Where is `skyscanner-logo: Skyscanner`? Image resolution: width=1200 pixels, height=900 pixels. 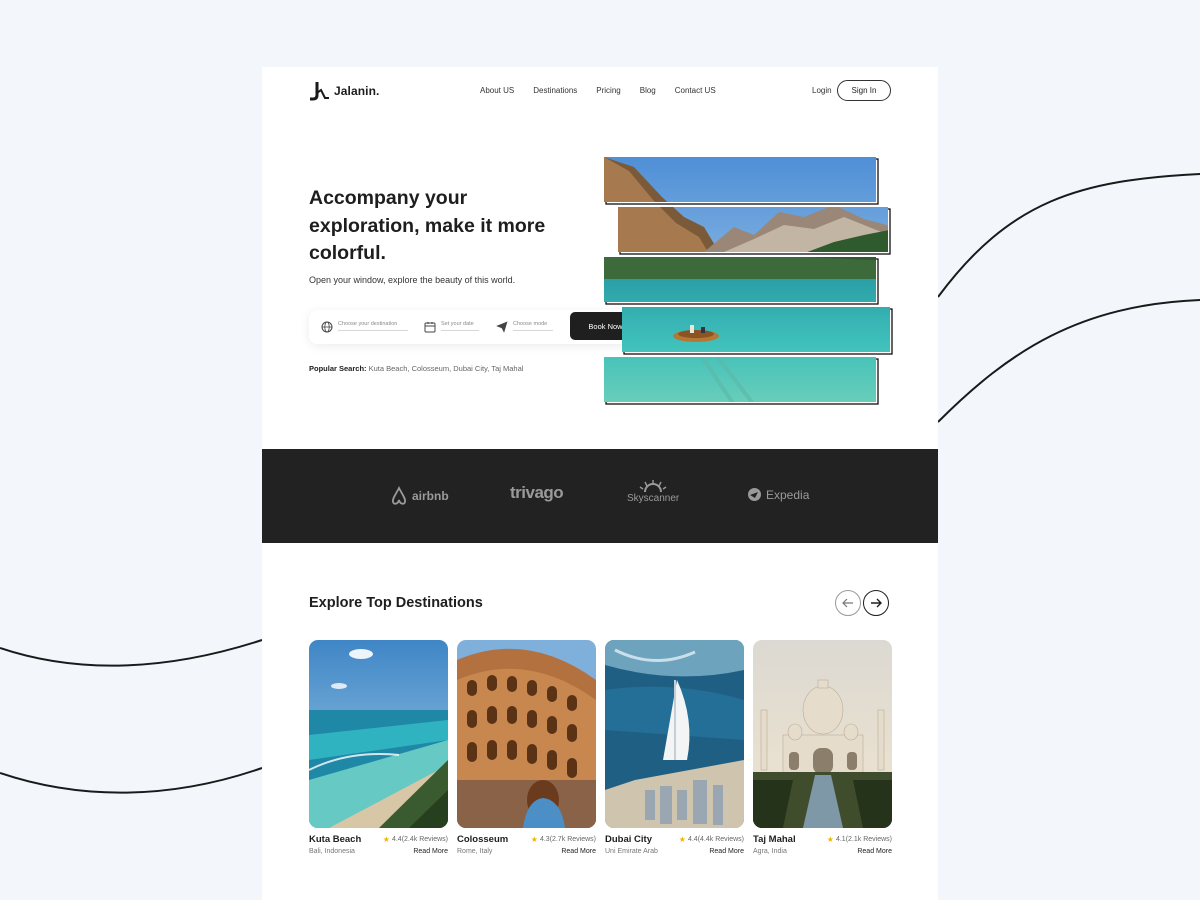 skyscanner-logo: Skyscanner is located at coordinates (653, 491).